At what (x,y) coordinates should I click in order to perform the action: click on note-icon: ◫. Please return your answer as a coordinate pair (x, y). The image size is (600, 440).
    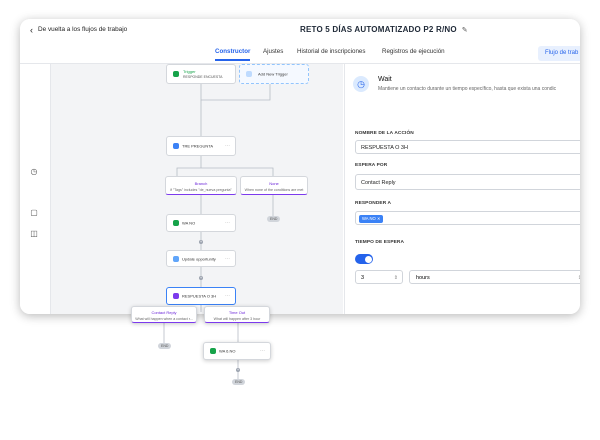
    Looking at the image, I should click on (34, 234).